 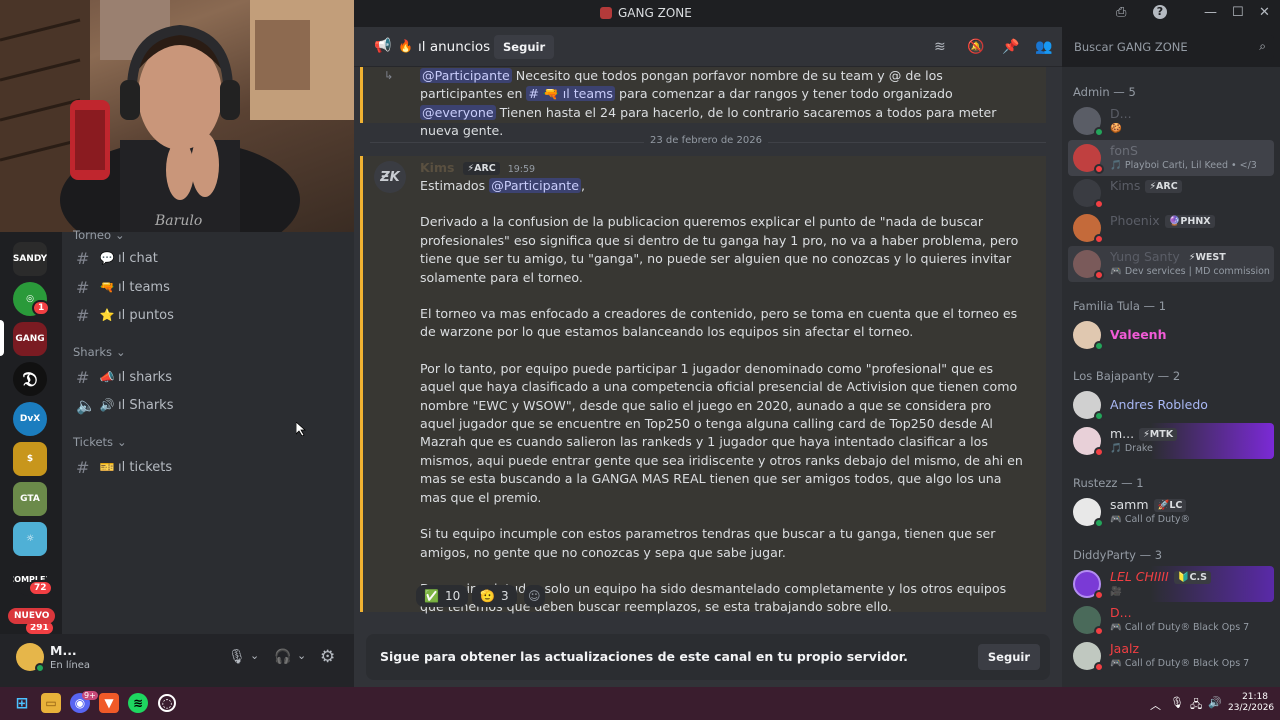 I want to click on member-item: LEL CHIIII 🔰C.S 🎥, so click(x=1171, y=584).